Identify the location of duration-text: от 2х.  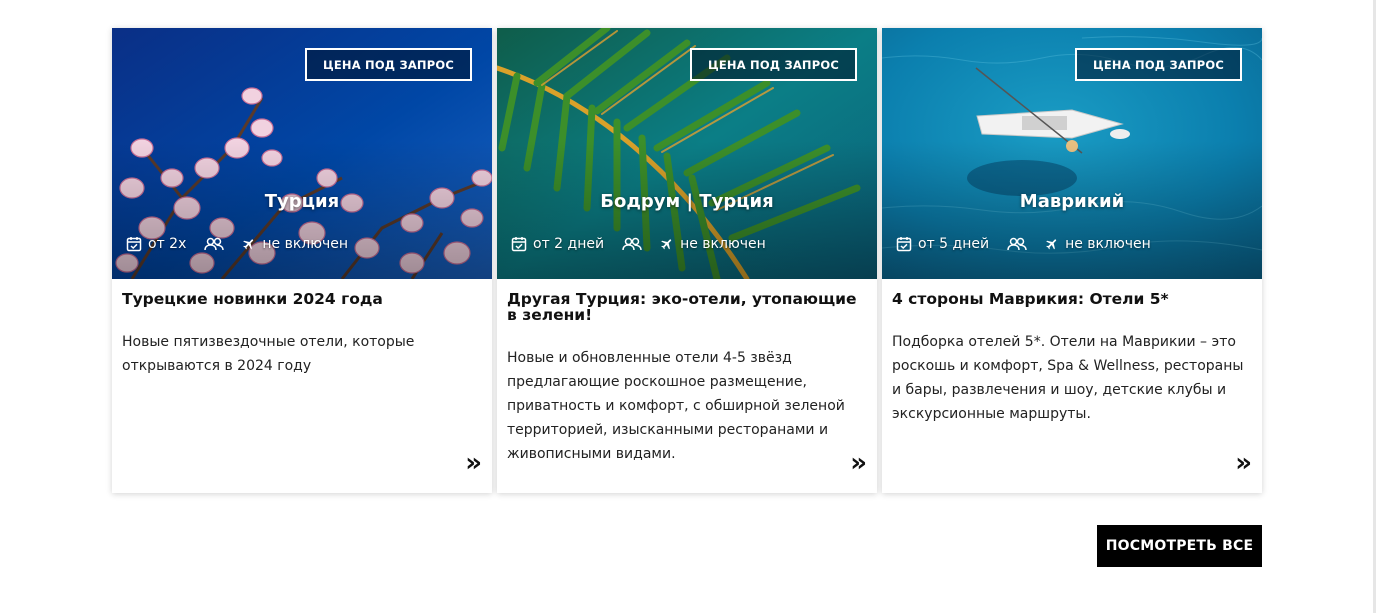
(167, 244).